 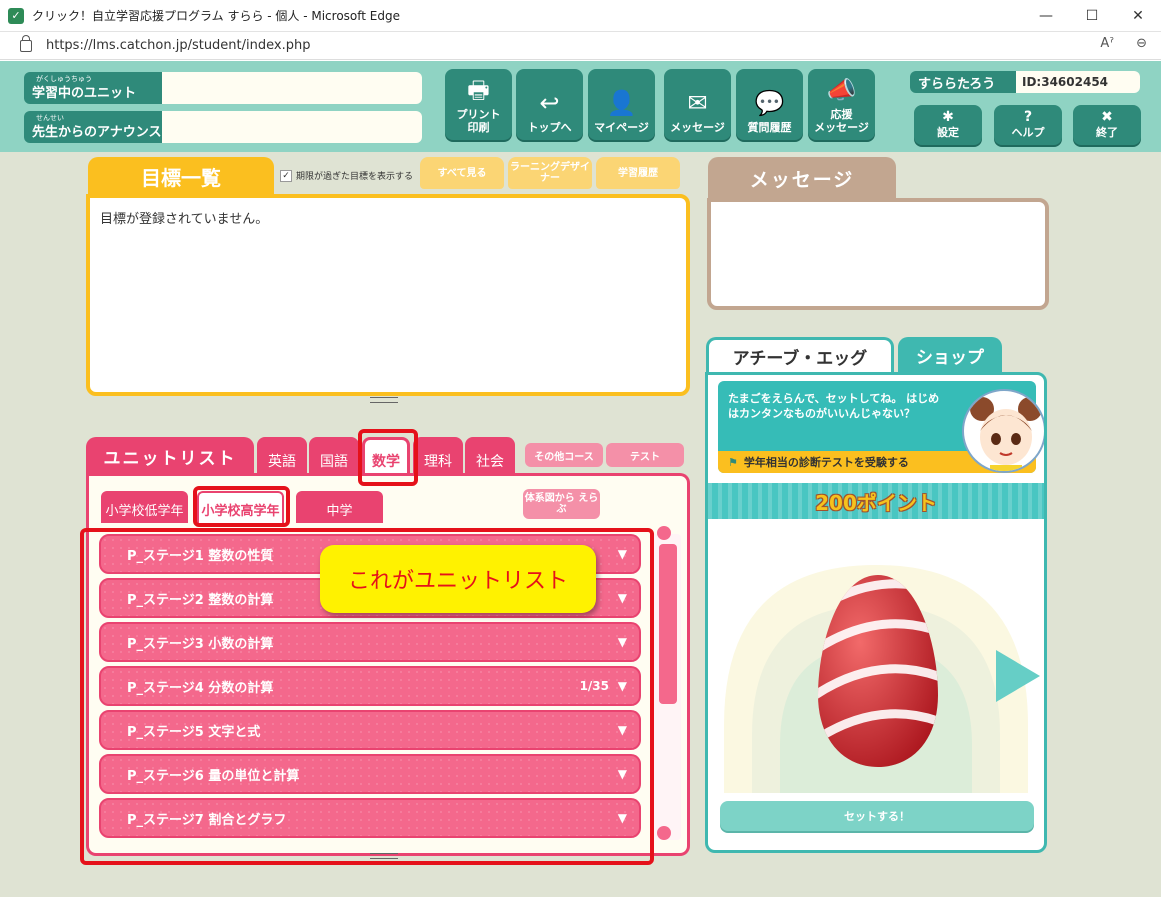 What do you see at coordinates (800, 355) in the screenshot?
I see `achieve-egg-tab: アチーブ・エッグ` at bounding box center [800, 355].